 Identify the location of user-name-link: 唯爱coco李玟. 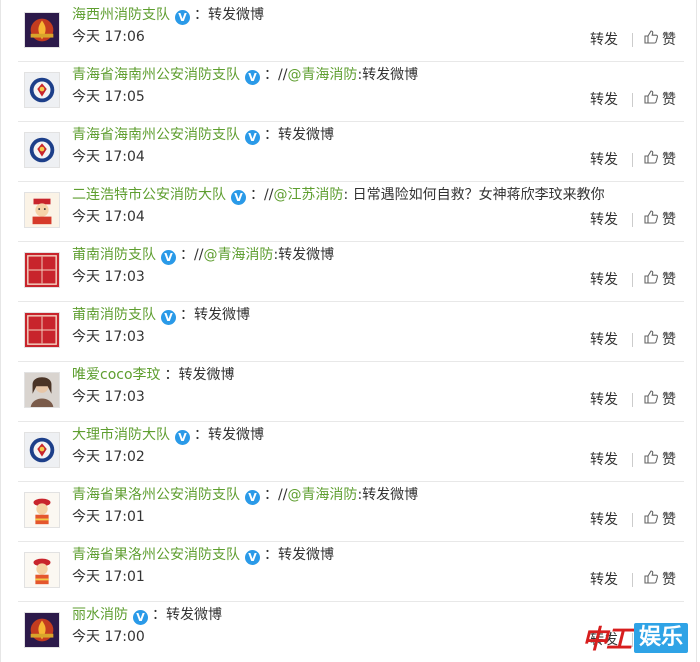
(116, 375).